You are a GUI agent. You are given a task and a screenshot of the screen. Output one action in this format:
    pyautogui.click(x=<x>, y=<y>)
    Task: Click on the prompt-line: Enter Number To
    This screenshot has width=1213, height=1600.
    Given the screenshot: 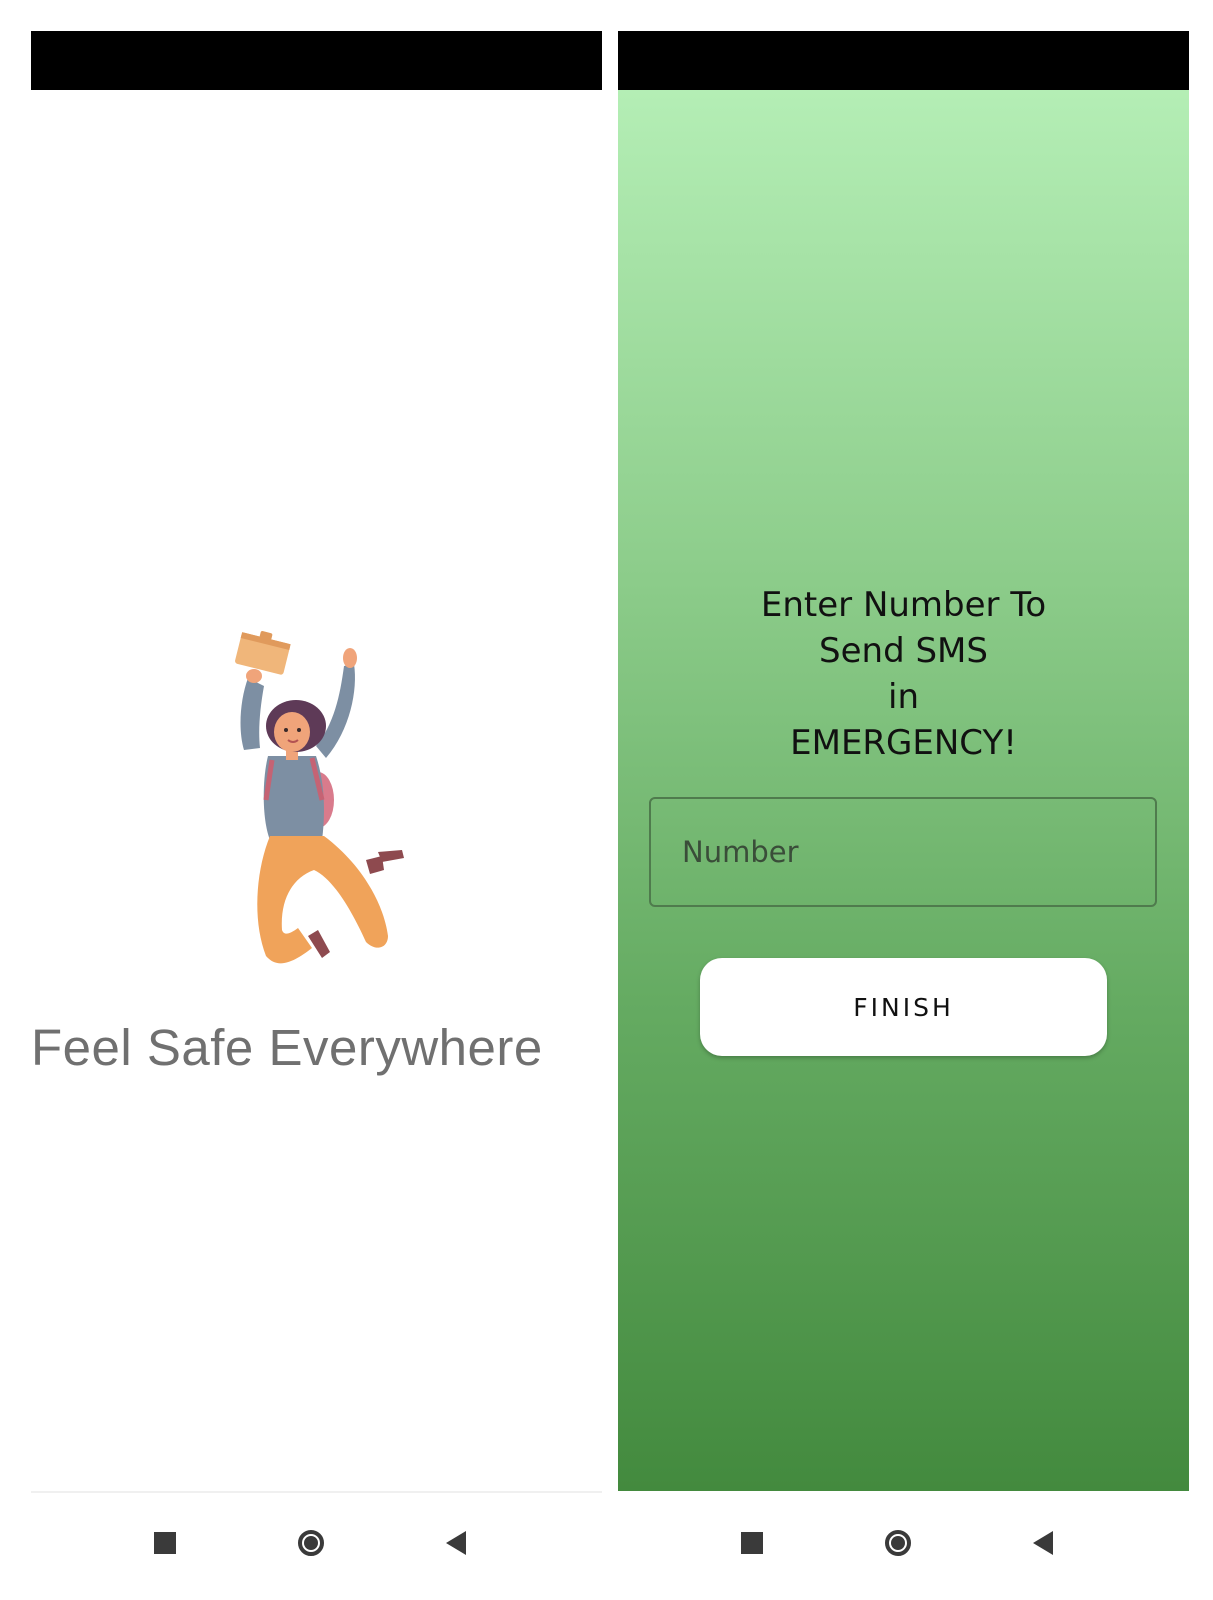 What is the action you would take?
    pyautogui.click(x=903, y=605)
    